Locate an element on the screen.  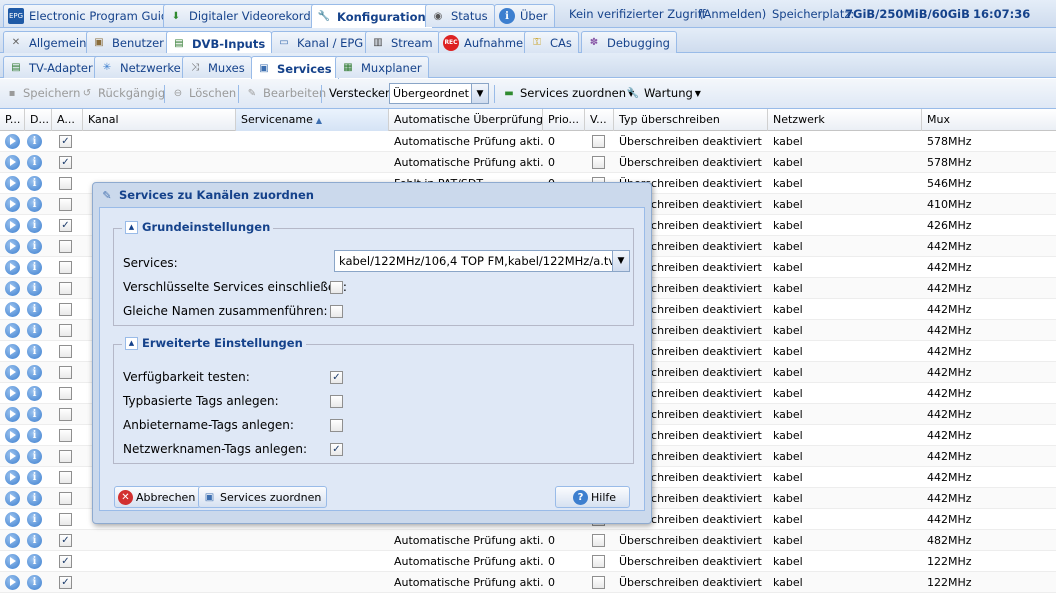
map-services-button: ▬ Services zuordnen ▼ is located at coordinates (568, 93).